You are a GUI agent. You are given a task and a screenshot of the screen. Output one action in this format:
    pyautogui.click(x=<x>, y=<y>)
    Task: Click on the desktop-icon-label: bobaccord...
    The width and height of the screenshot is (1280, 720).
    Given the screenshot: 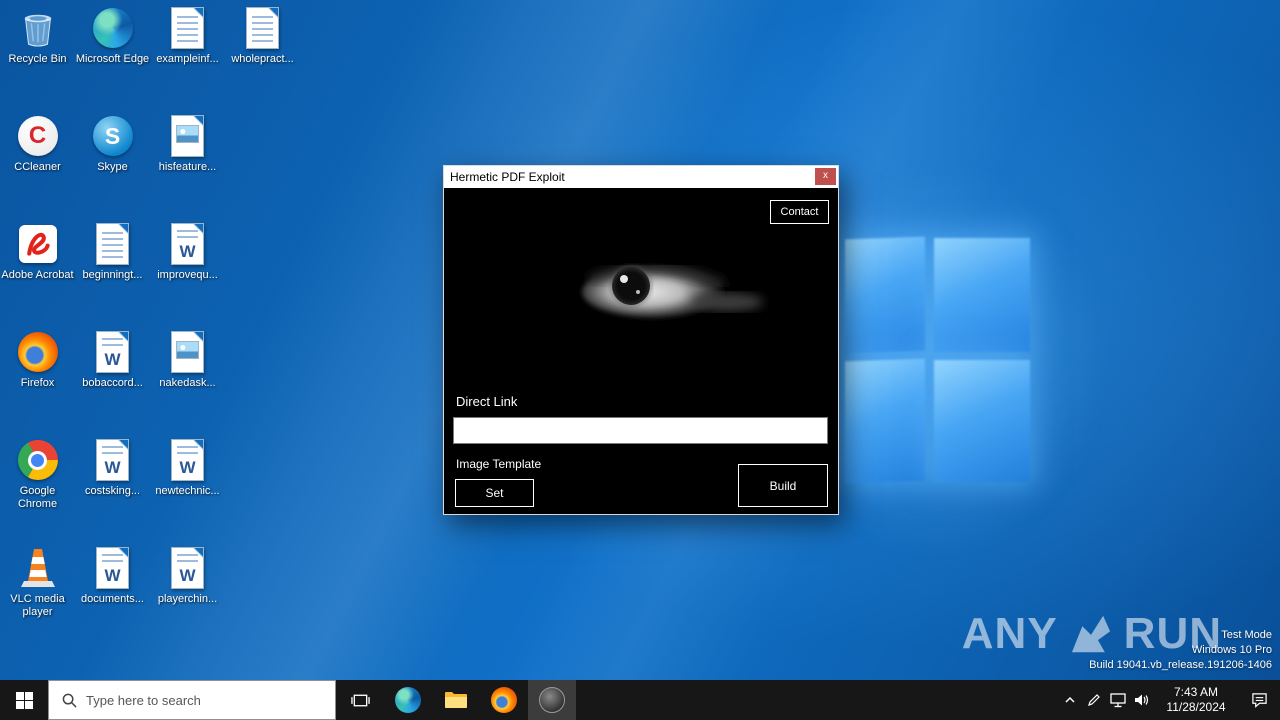 What is the action you would take?
    pyautogui.click(x=112, y=383)
    